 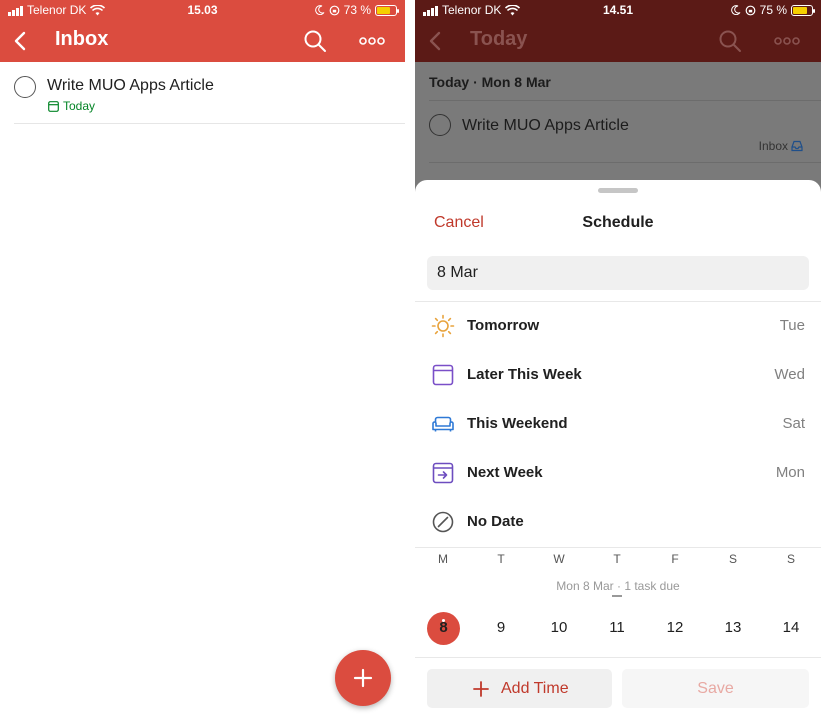 I want to click on calendar-day-note: Mon 8 Mar · 1 task due, so click(x=618, y=586).